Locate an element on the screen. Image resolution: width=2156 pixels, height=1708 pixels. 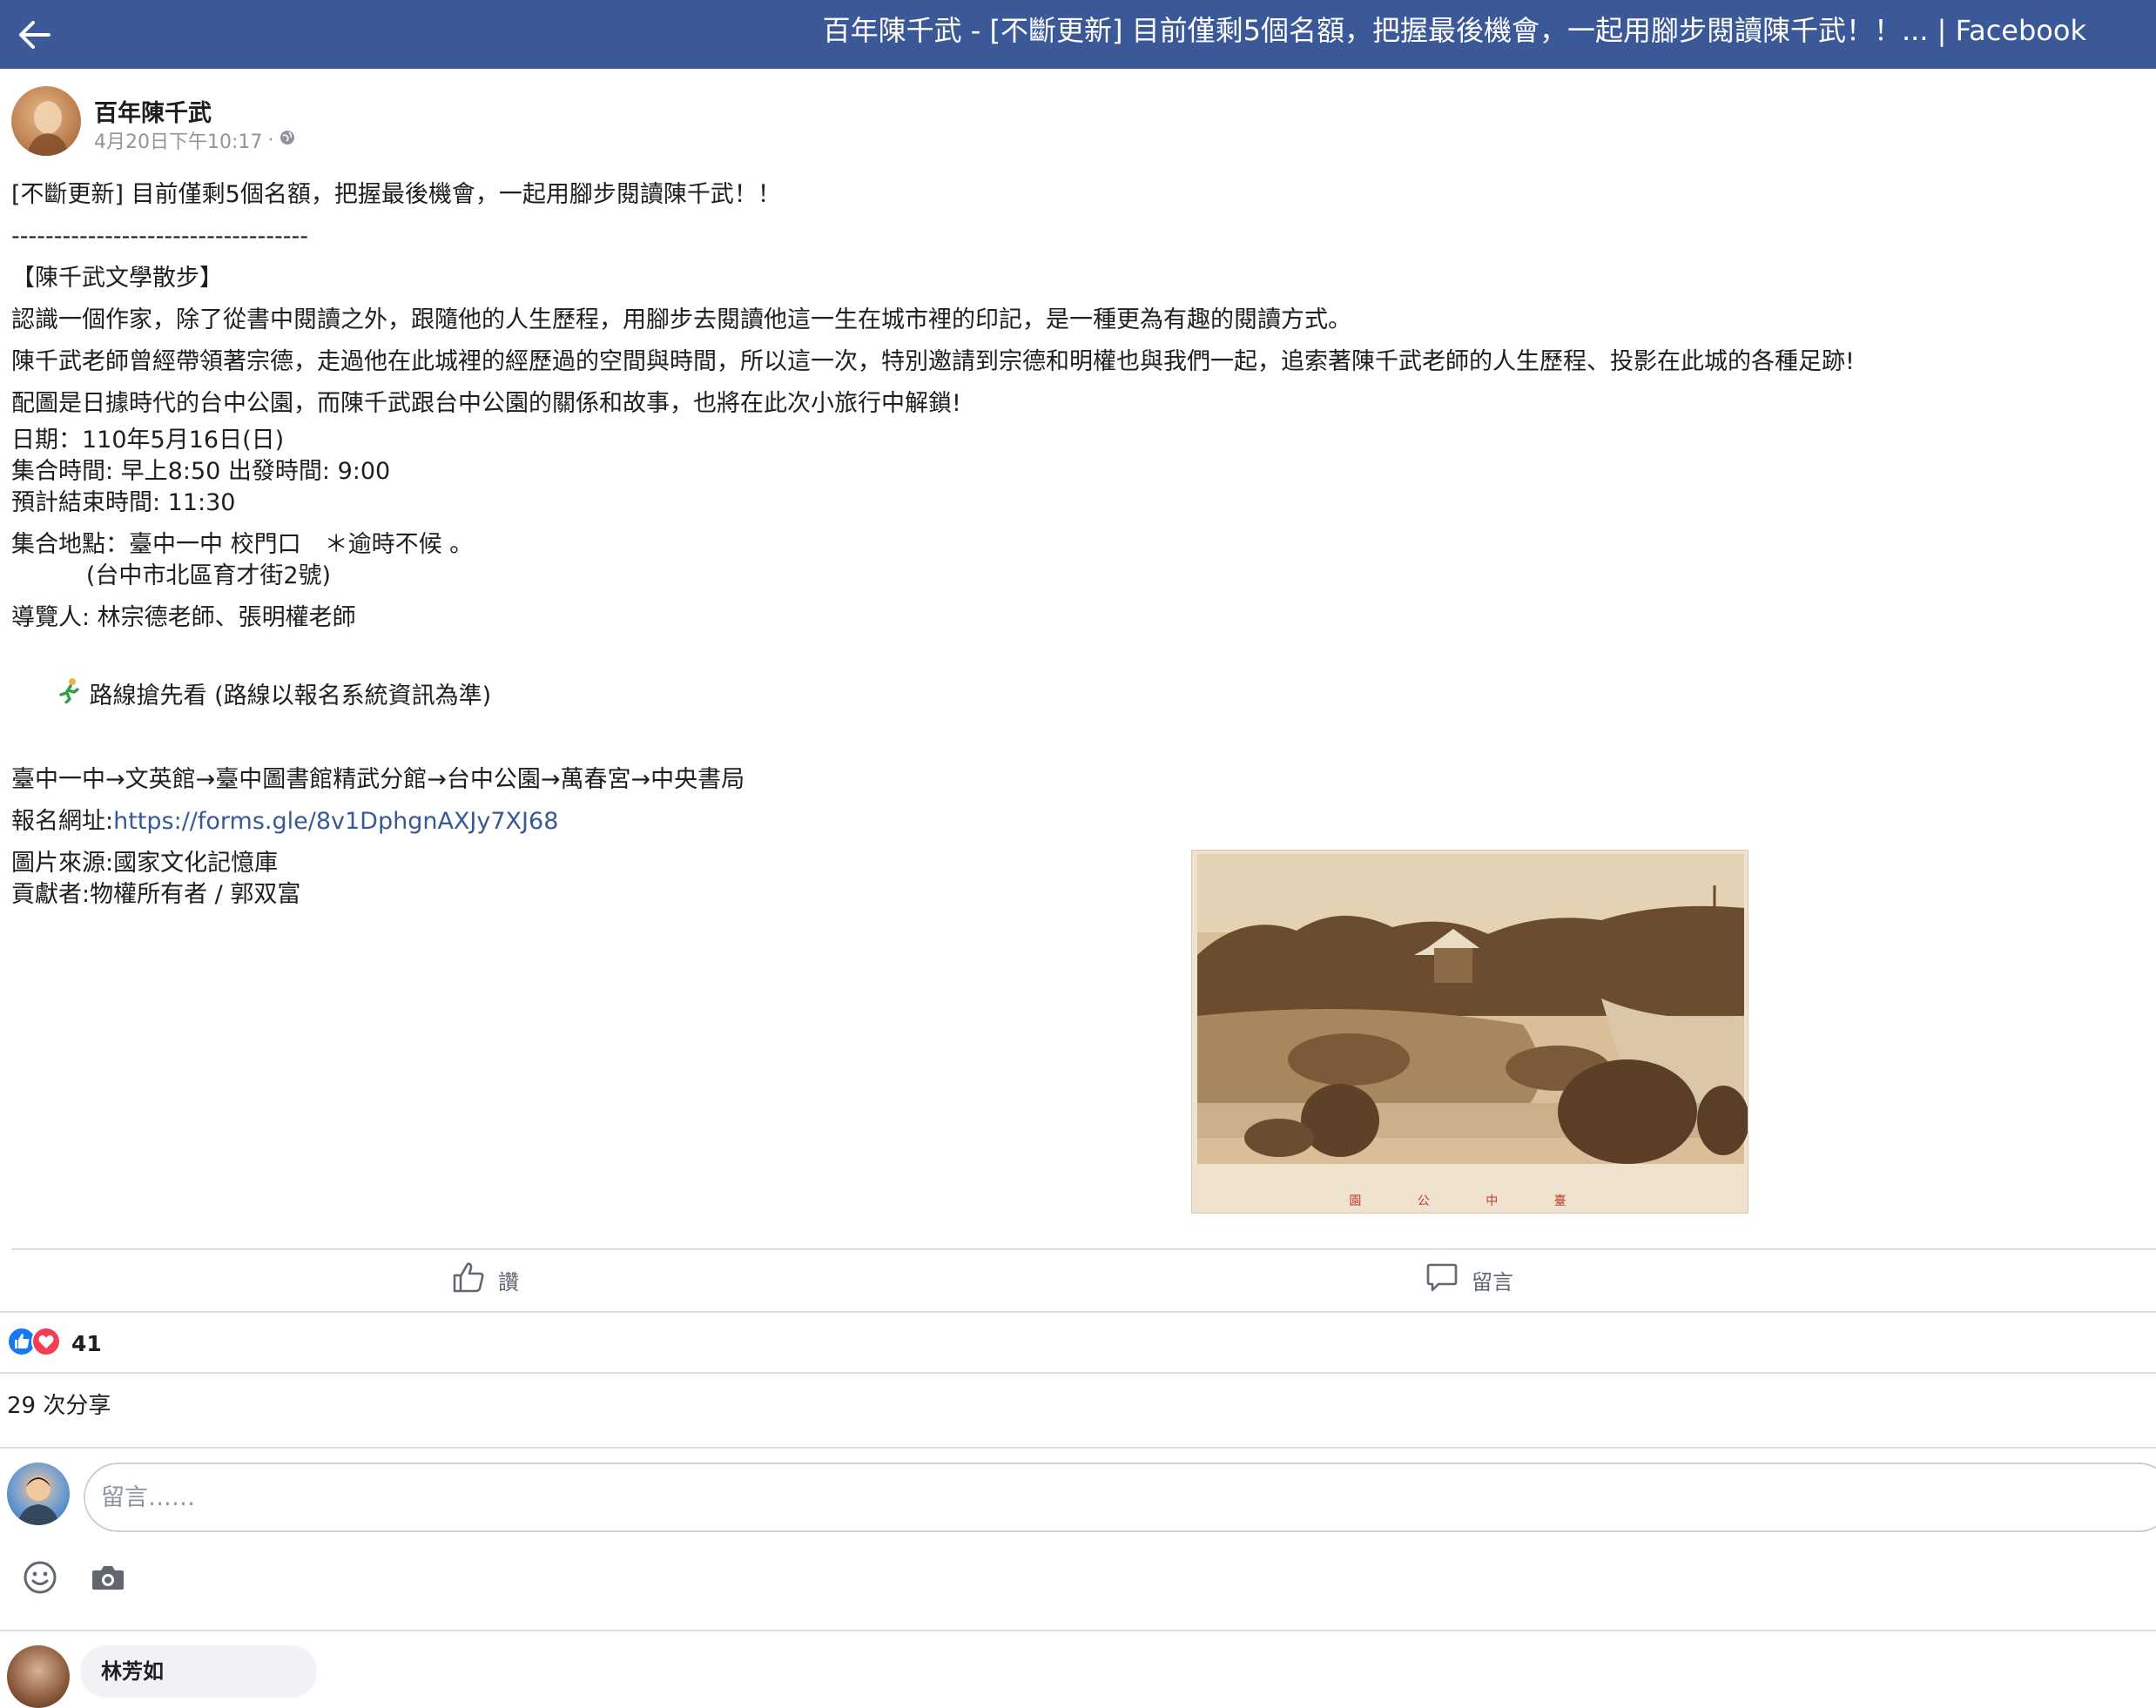
share-count: 29 次分享 is located at coordinates (59, 1404).